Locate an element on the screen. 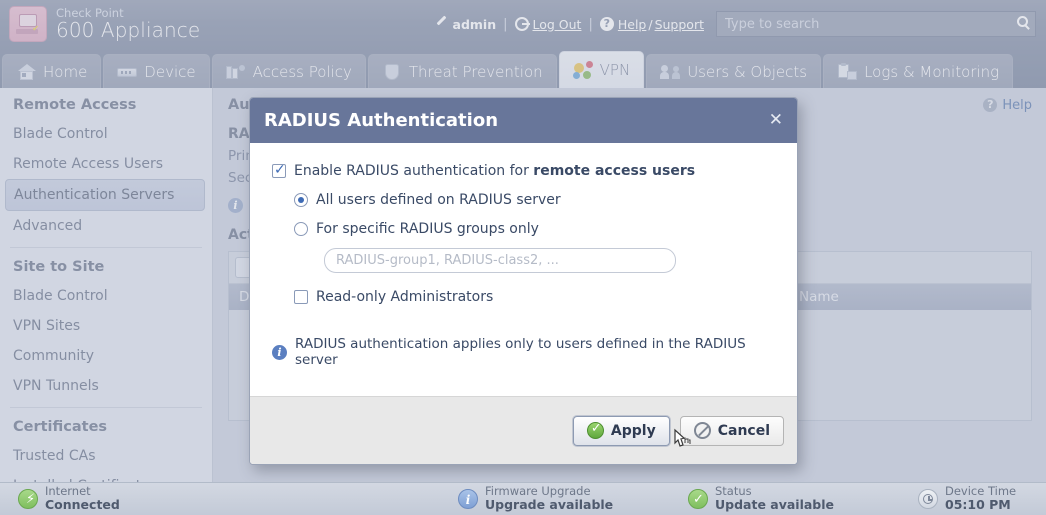 This screenshot has height=515, width=1046. close-icon: ✕ is located at coordinates (776, 120).